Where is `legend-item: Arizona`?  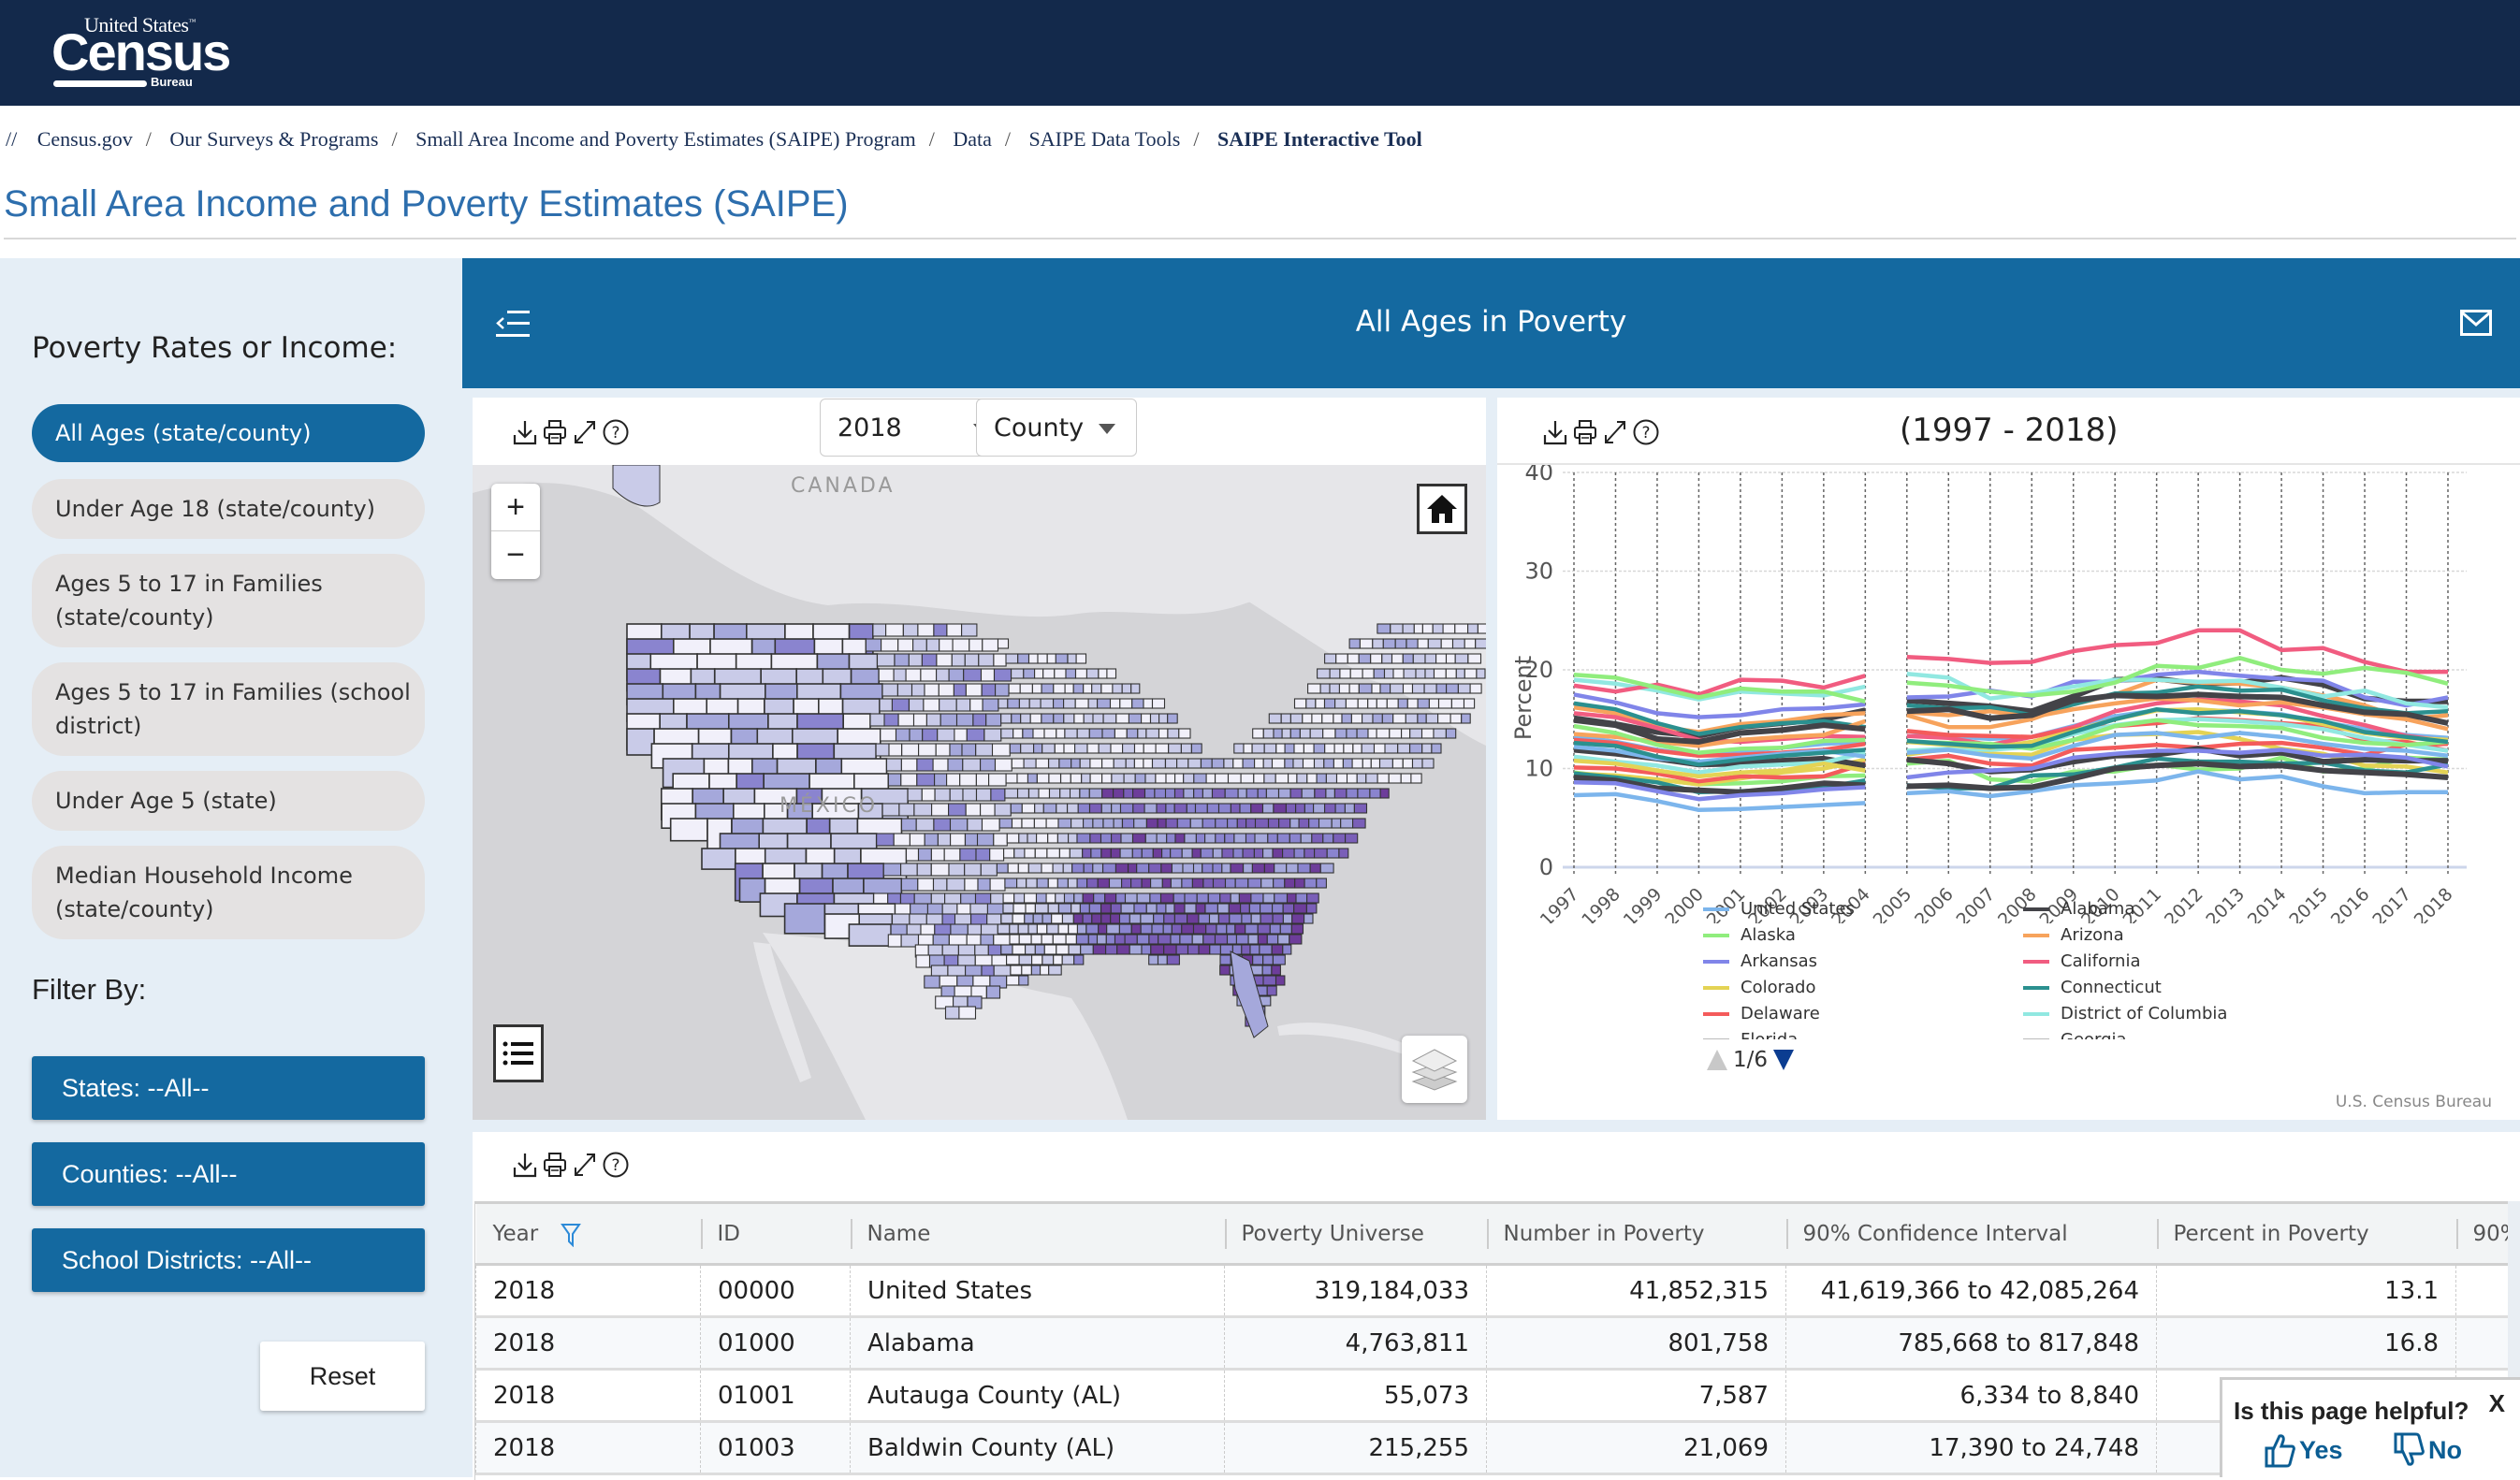
legend-item: Arizona is located at coordinates (2073, 935).